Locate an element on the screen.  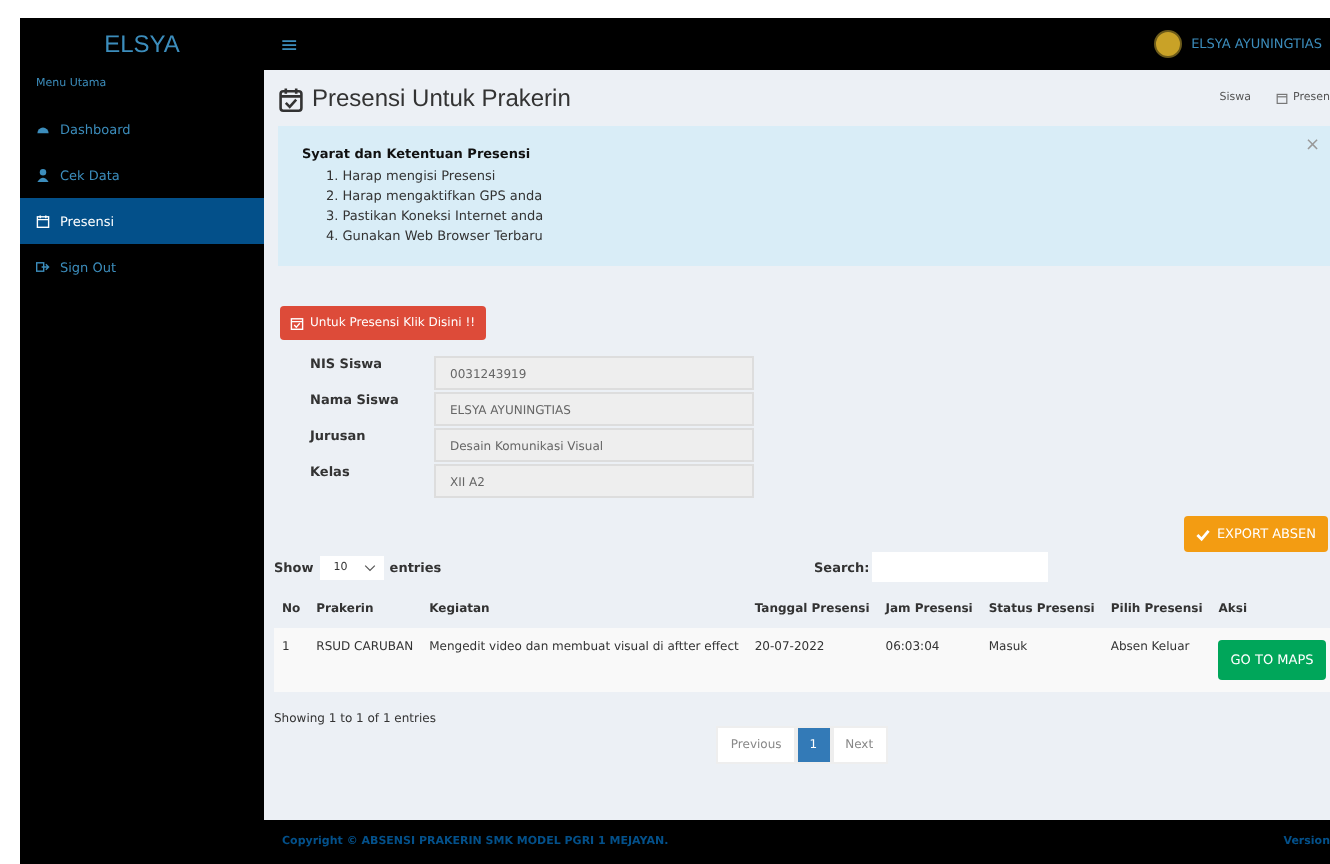
gauge-icon is located at coordinates (43, 129).